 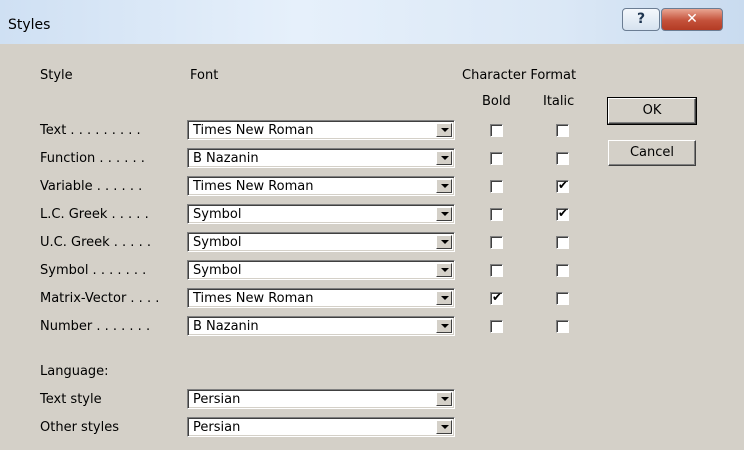 What do you see at coordinates (652, 111) in the screenshot?
I see `ok-button: OK` at bounding box center [652, 111].